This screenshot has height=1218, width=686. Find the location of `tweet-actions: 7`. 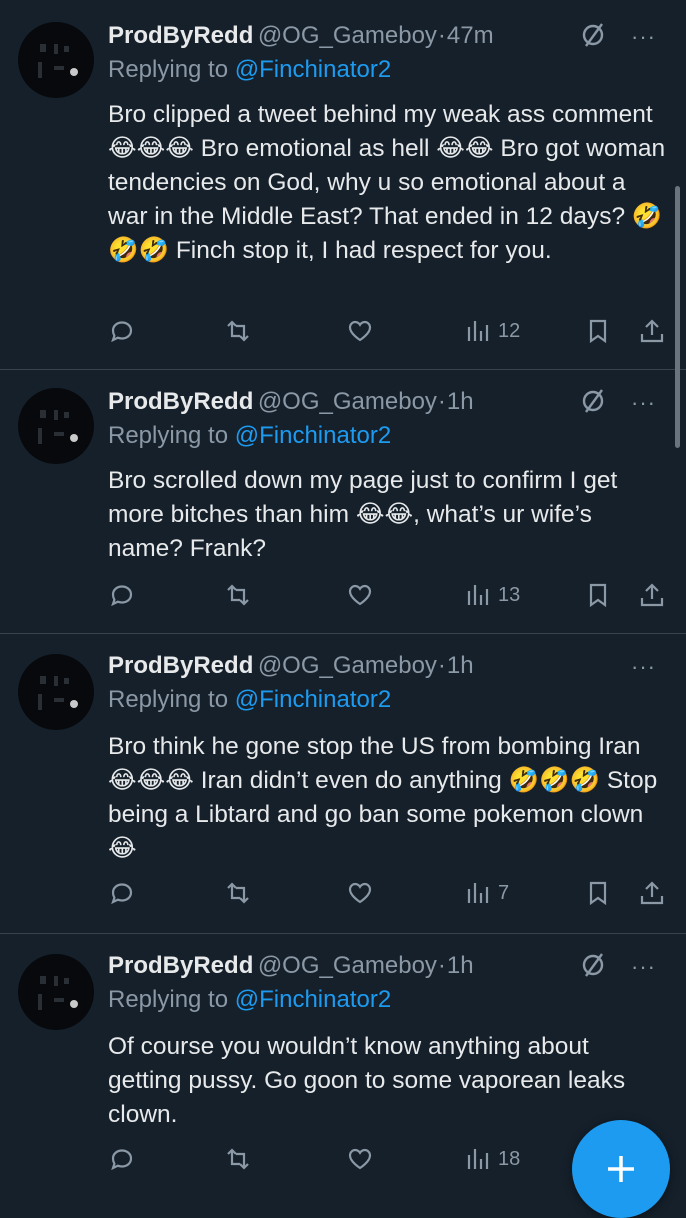

tweet-actions: 7 is located at coordinates (388, 893).